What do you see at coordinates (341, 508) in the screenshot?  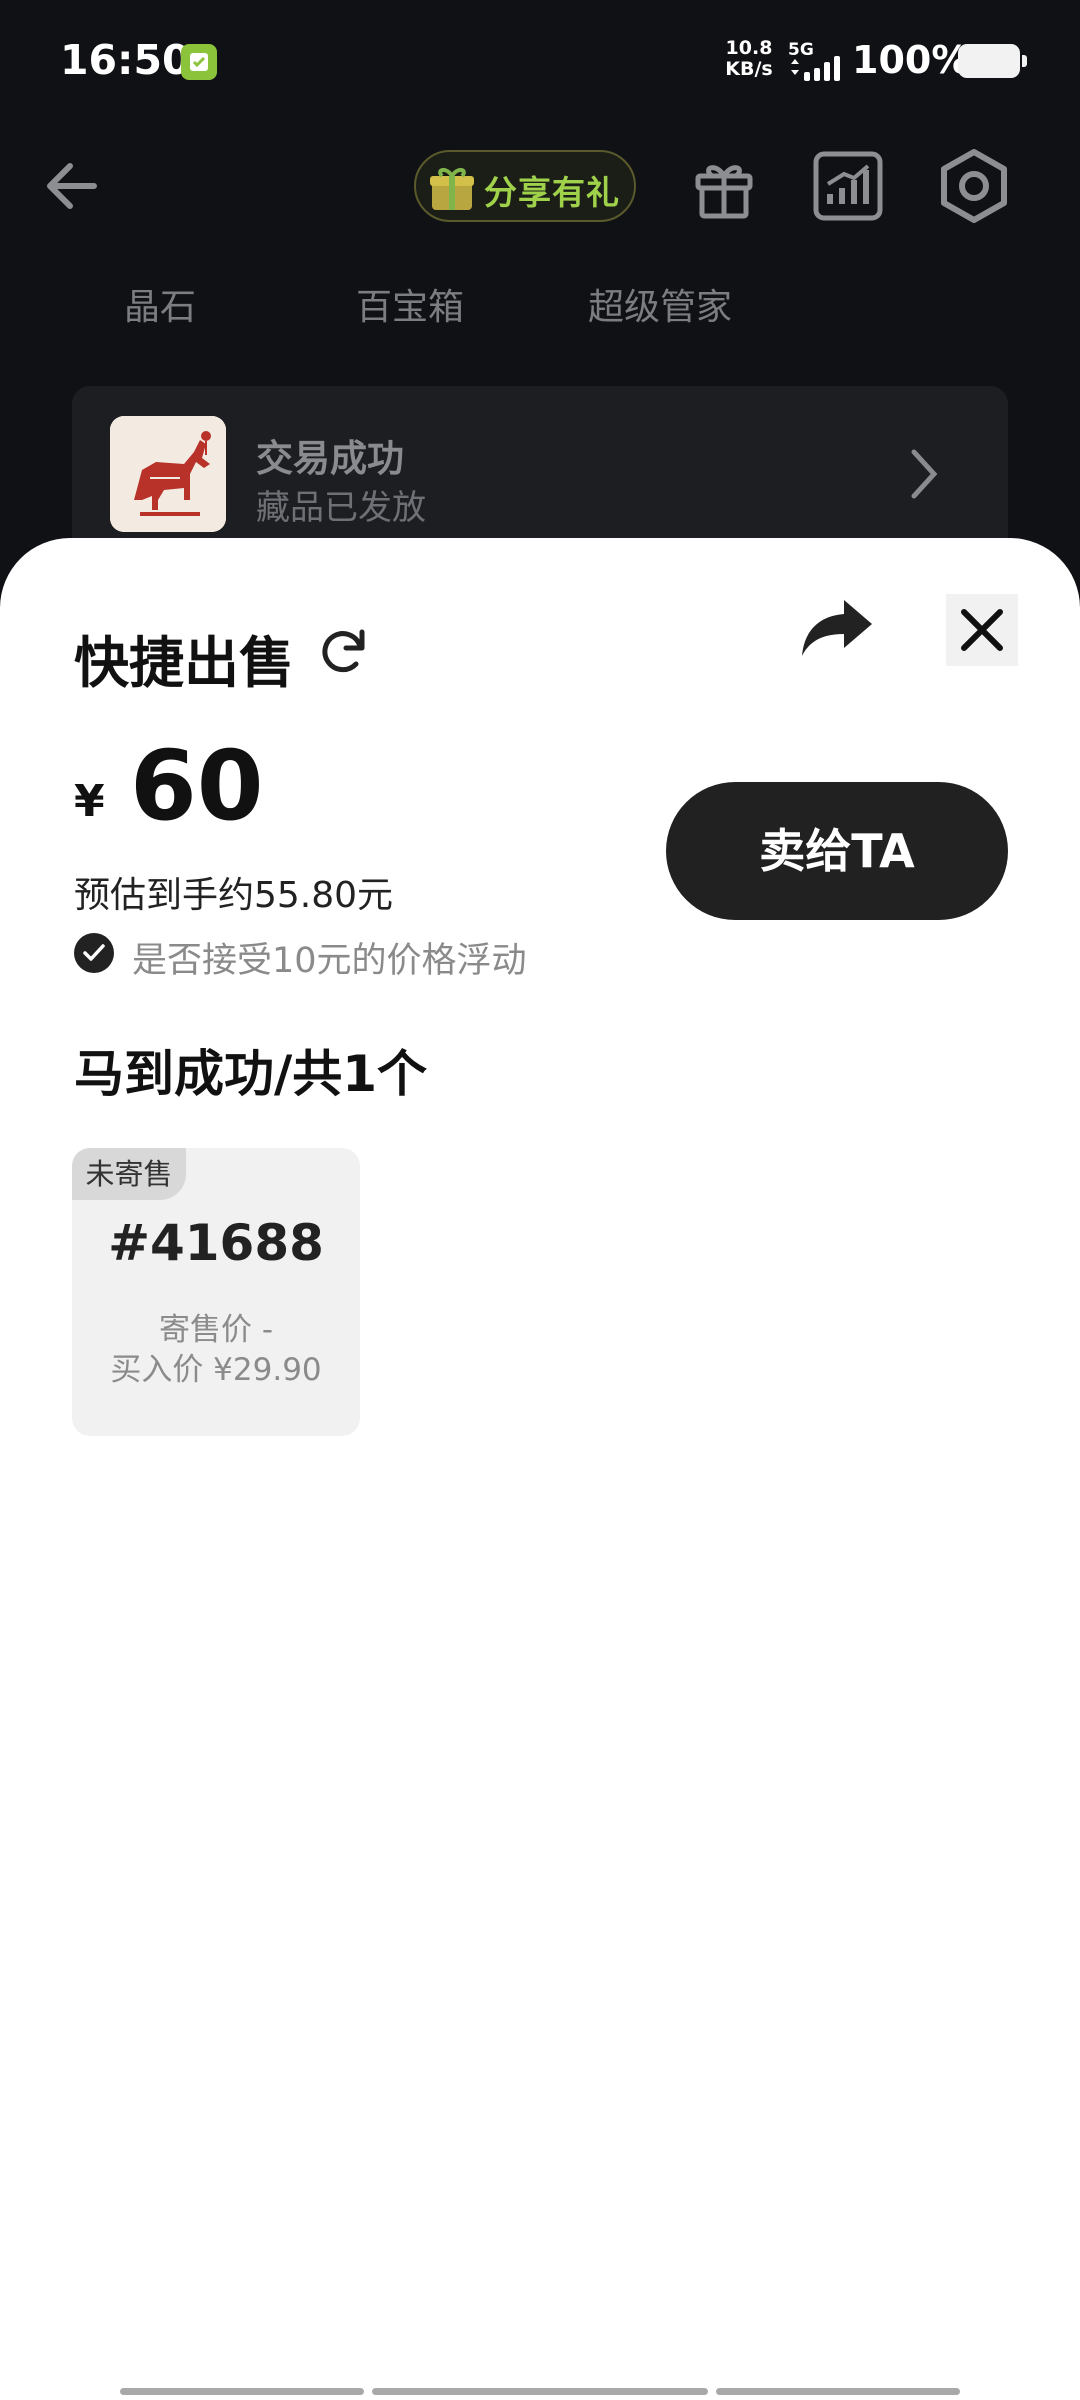 I see `success-card-subtitle: 藏品已发放` at bounding box center [341, 508].